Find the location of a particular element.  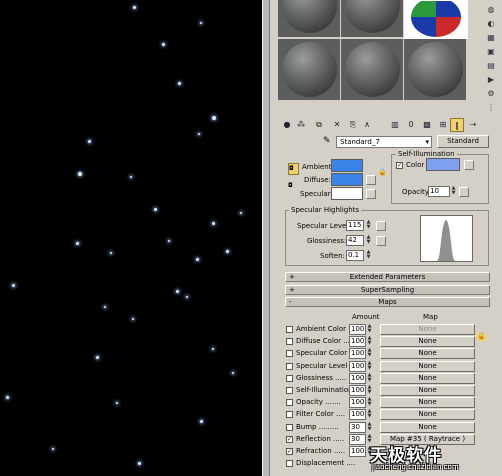

uv-tiling-icon: ▣ is located at coordinates (491, 52).